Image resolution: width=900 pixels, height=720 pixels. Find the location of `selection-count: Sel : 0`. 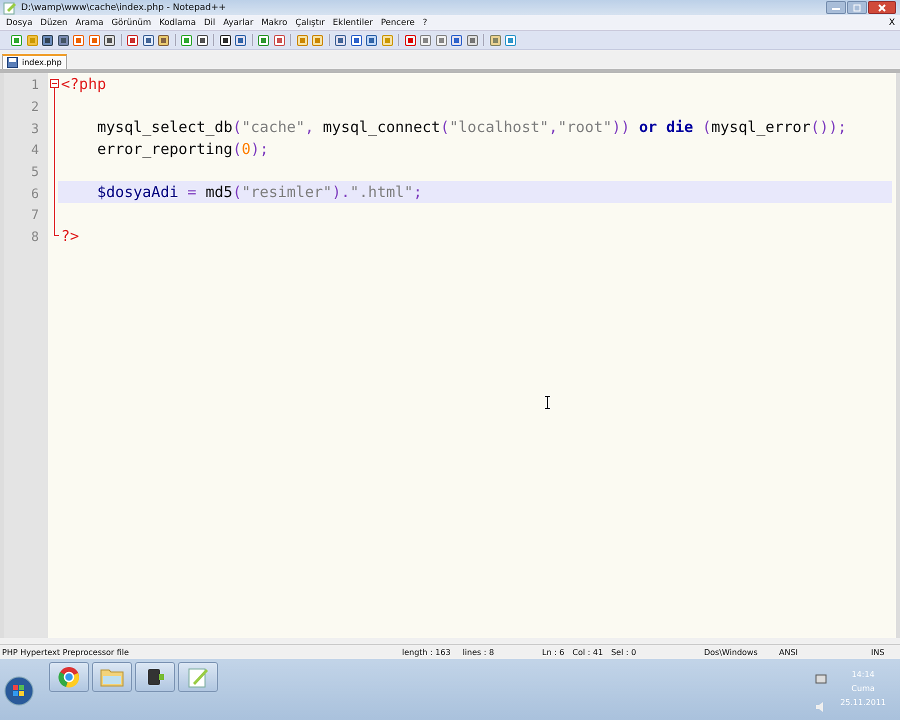

selection-count: Sel : 0 is located at coordinates (623, 652).